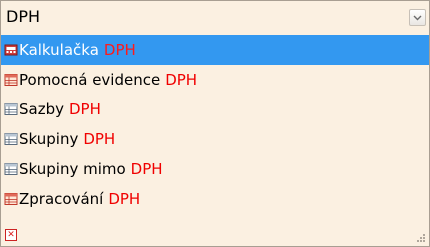 The image size is (430, 247). I want to click on item-label: Skupiny, so click(49, 139).